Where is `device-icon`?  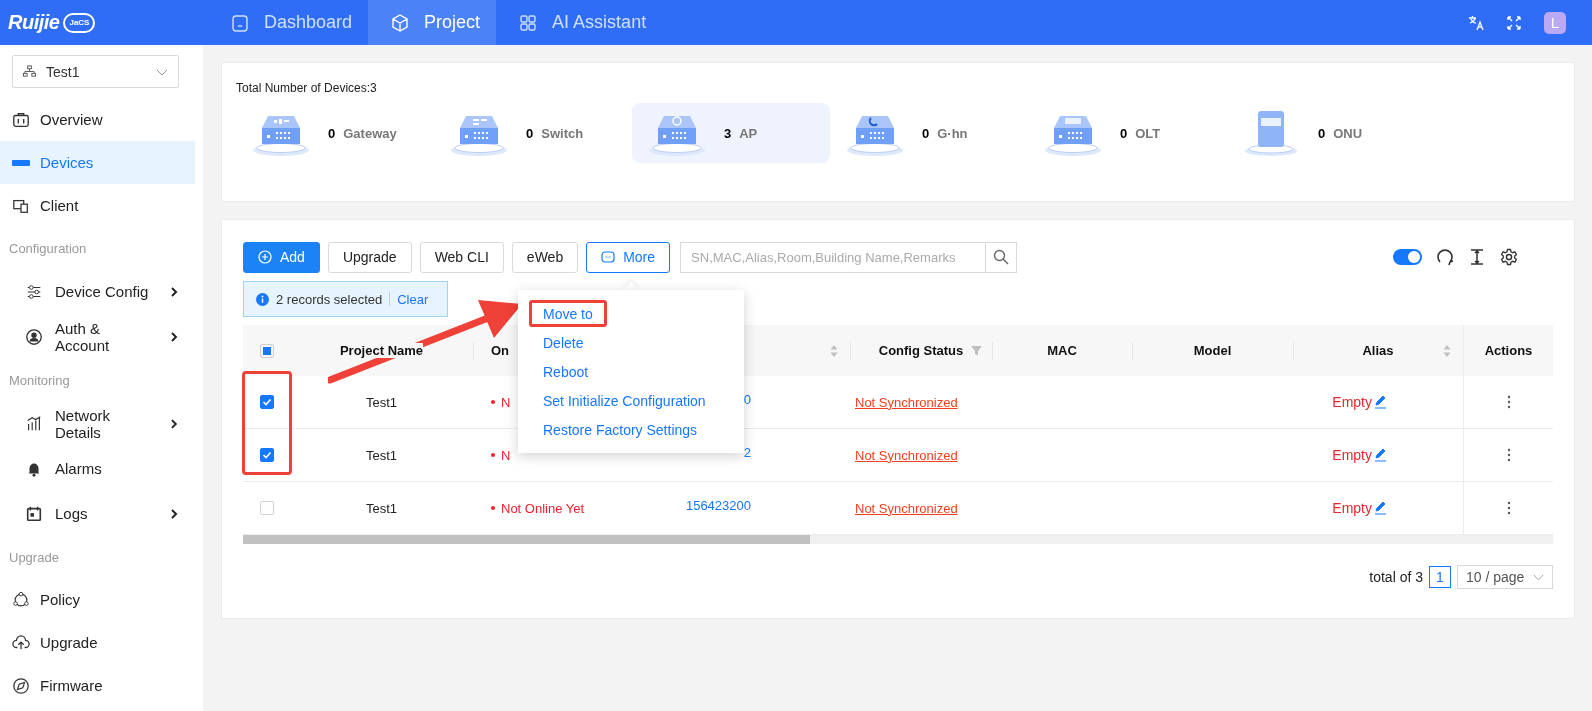
device-icon is located at coordinates (21, 162).